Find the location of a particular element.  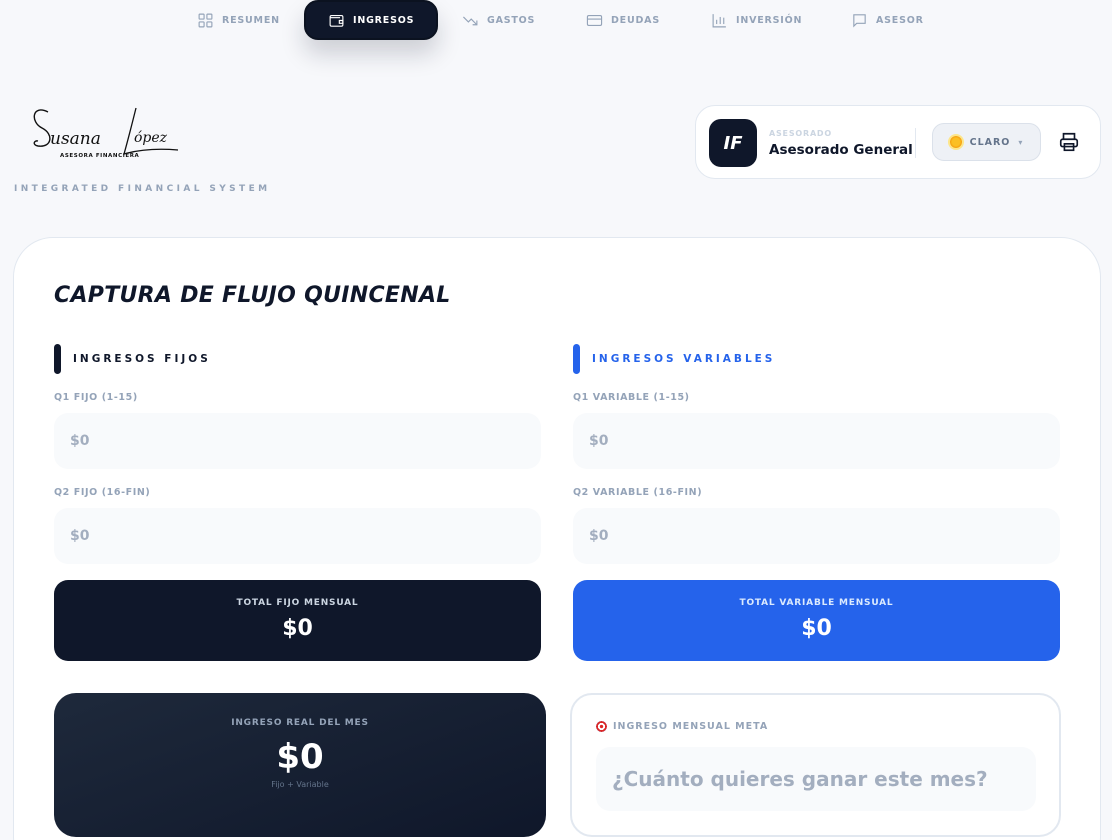

real-income-card: INGRESO REAL DEL MES $0 Fijo + Variable is located at coordinates (300, 765).